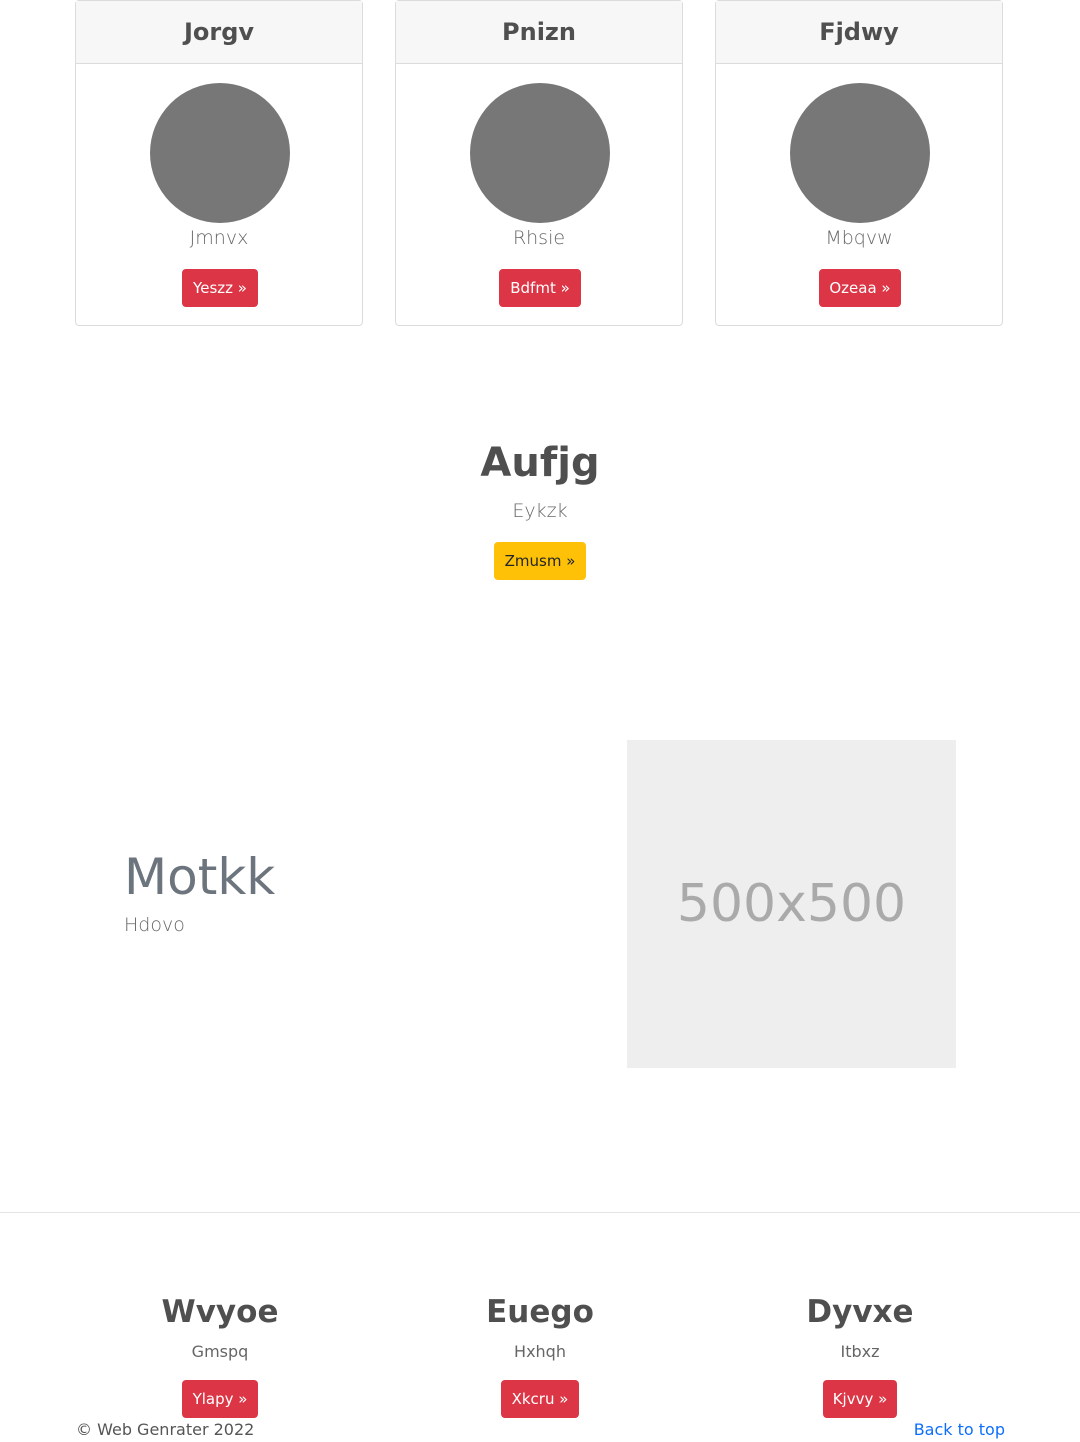  Describe the element at coordinates (219, 32) in the screenshot. I see `card-title: Jorgv` at that location.